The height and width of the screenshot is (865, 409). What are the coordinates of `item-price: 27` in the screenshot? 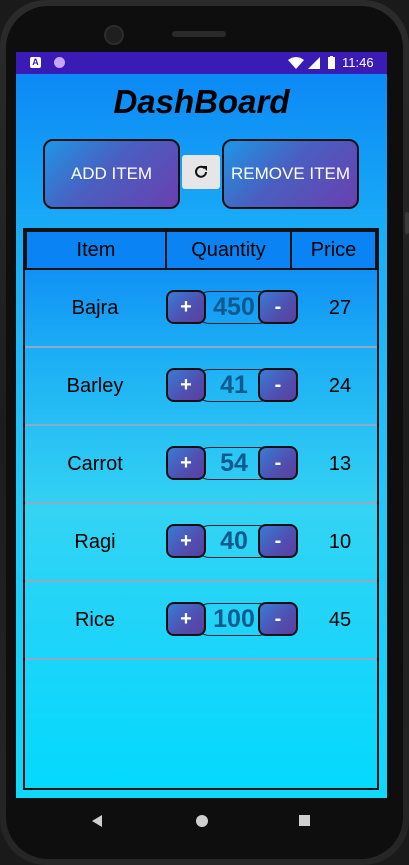 It's located at (340, 307).